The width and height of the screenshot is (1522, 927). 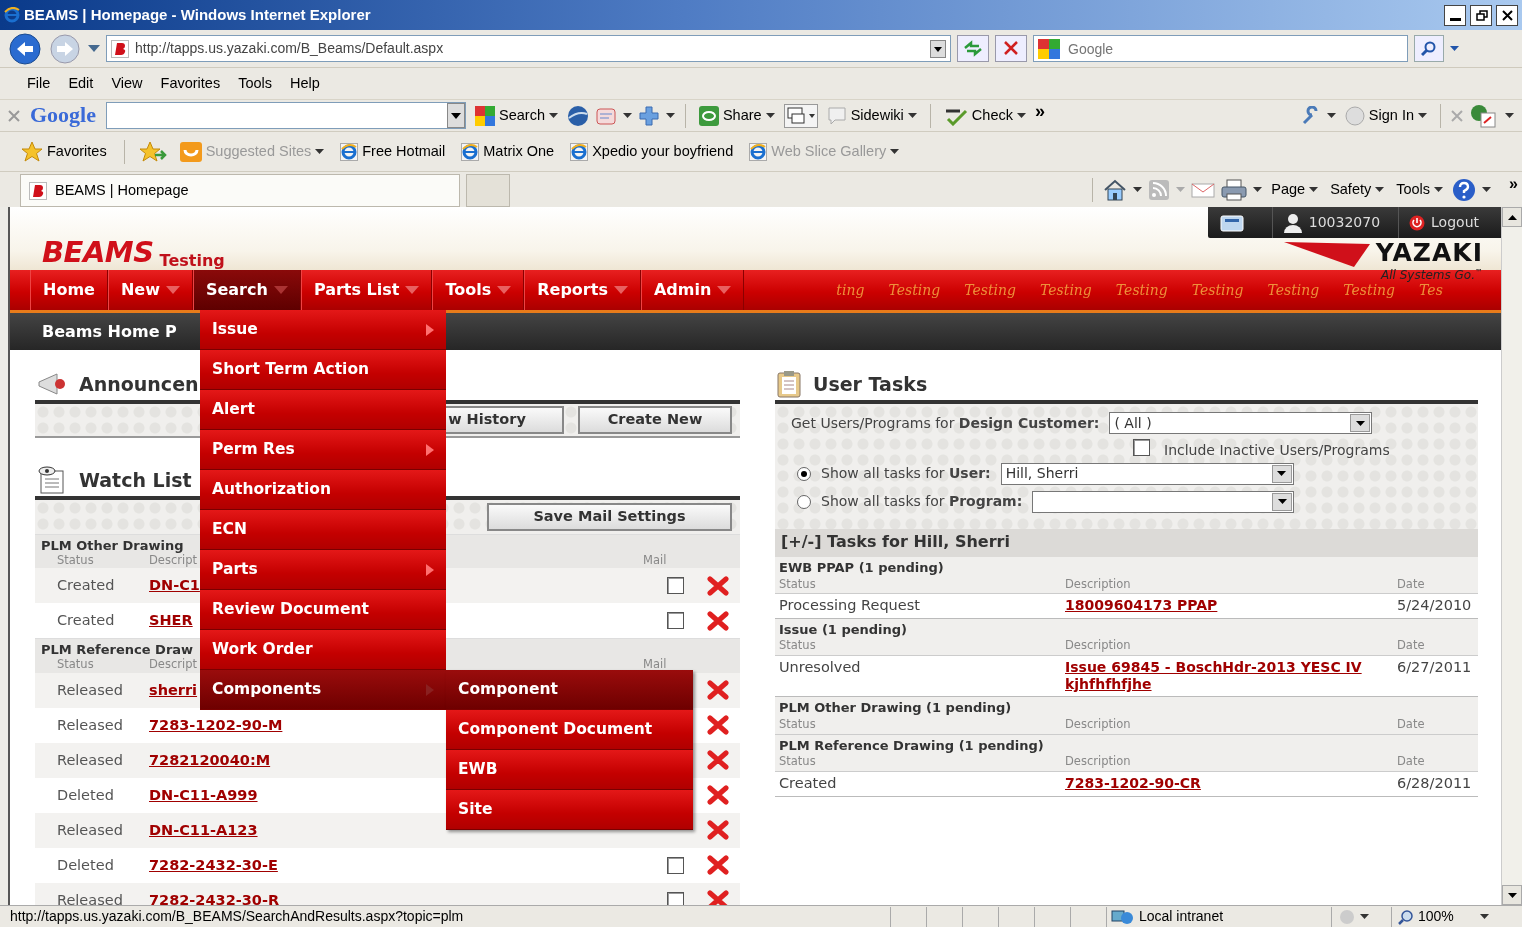 I want to click on document-link: DN-C11-A123, so click(x=203, y=829).